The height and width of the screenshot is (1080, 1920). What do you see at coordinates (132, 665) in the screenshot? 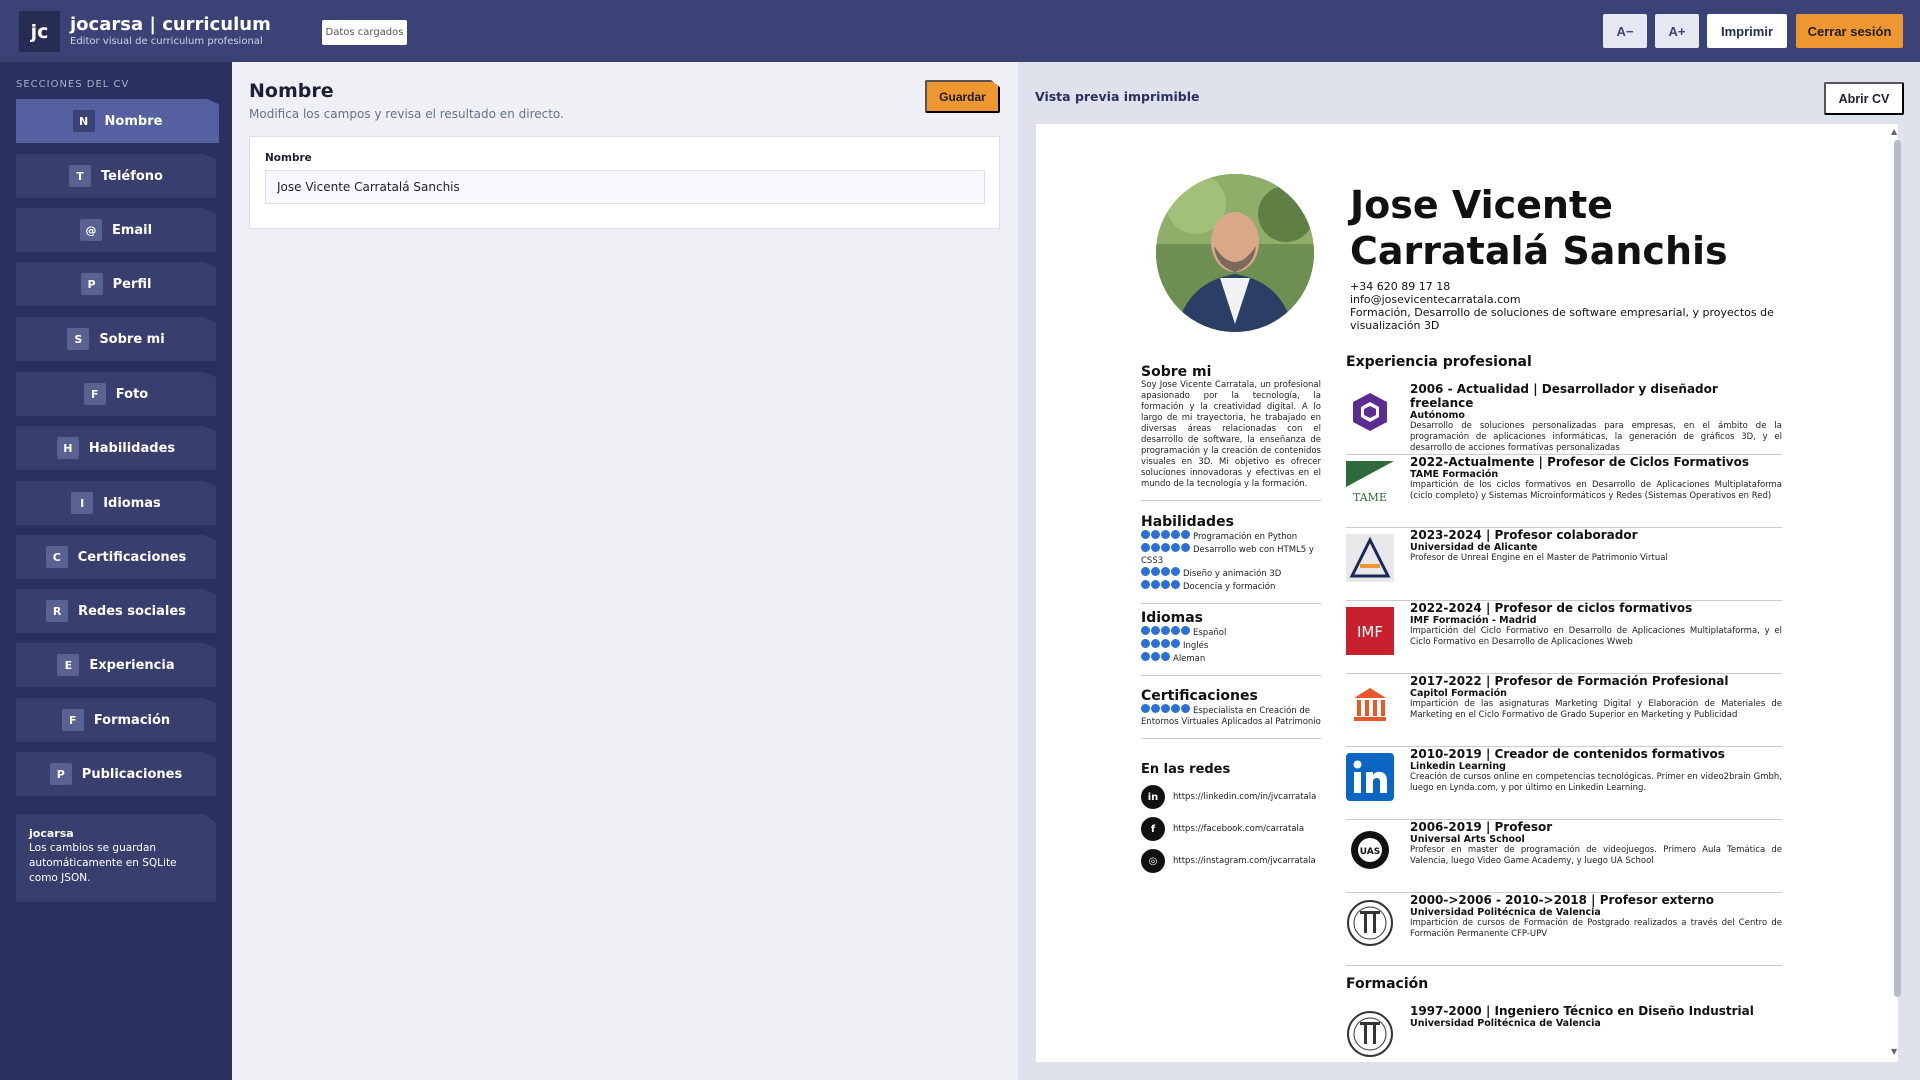
I see `sidebar-item-label: Experiencia` at bounding box center [132, 665].